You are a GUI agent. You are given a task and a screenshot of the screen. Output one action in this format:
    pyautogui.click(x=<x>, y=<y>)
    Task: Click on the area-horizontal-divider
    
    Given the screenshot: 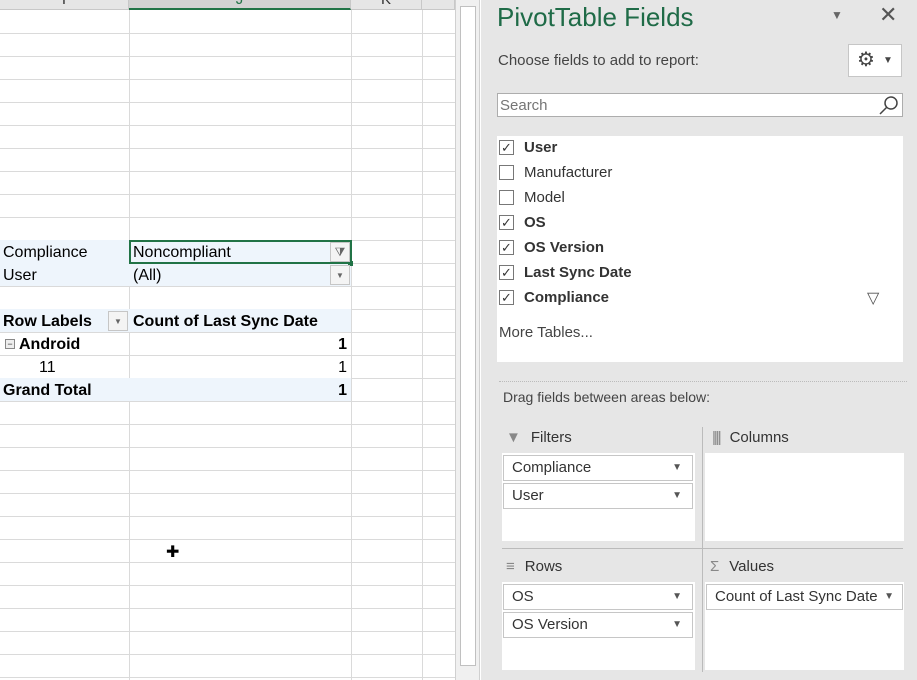 What is the action you would take?
    pyautogui.click(x=702, y=548)
    